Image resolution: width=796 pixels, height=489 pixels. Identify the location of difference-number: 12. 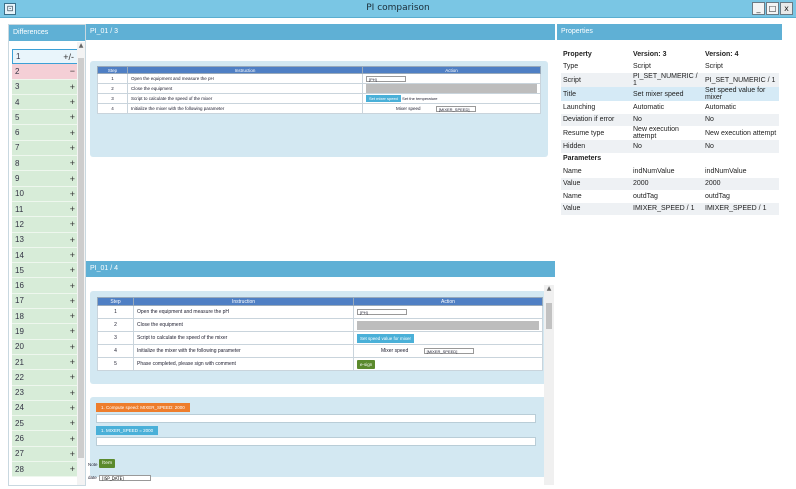
(19, 224).